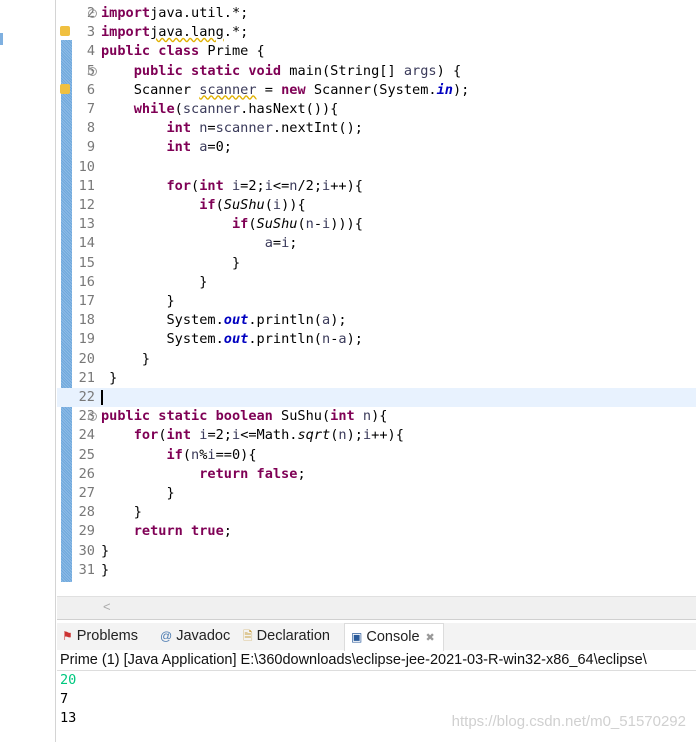 The height and width of the screenshot is (742, 696). Describe the element at coordinates (162, 320) in the screenshot. I see `code-token: System.` at that location.